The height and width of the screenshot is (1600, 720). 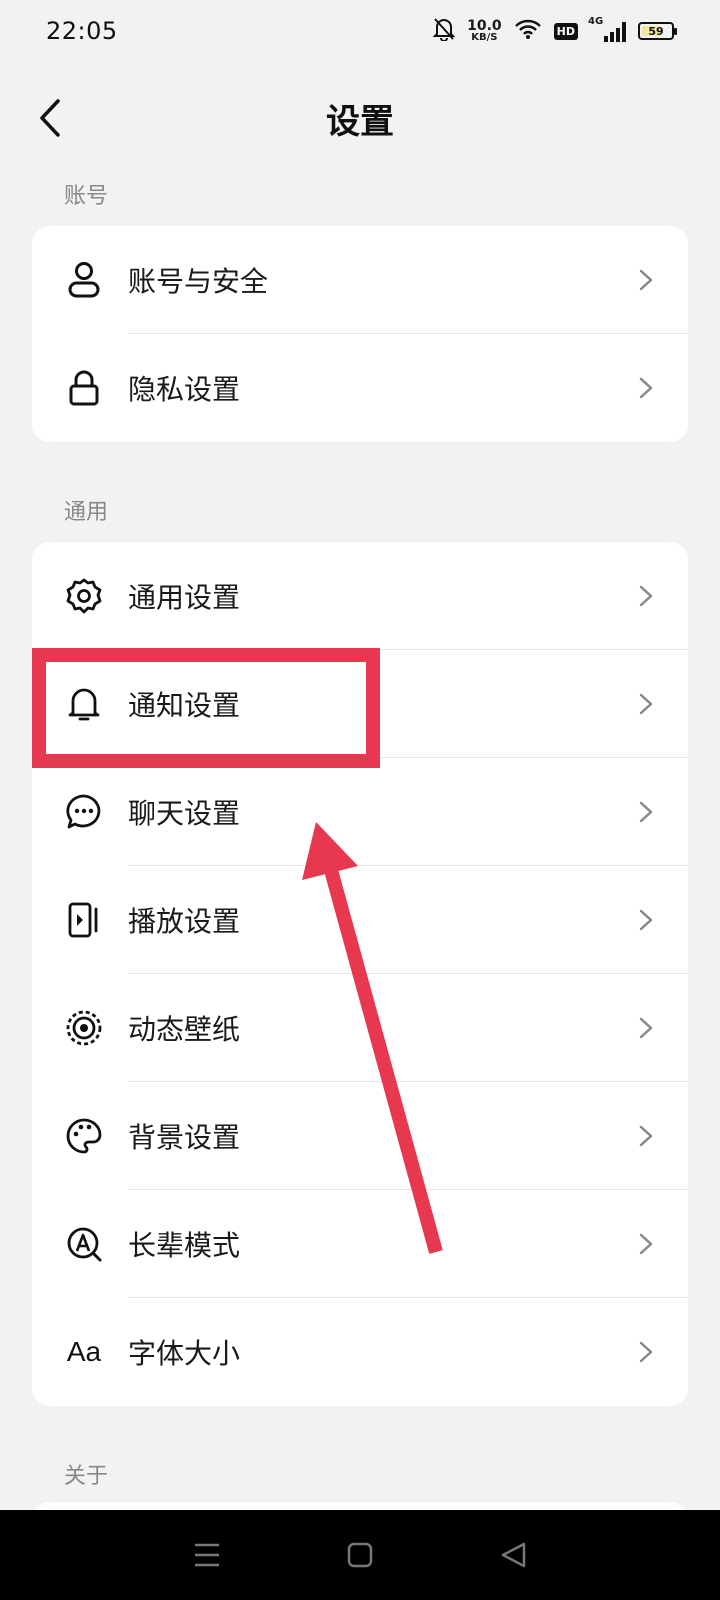 I want to click on settings-item-label: 播放设置, so click(x=184, y=921).